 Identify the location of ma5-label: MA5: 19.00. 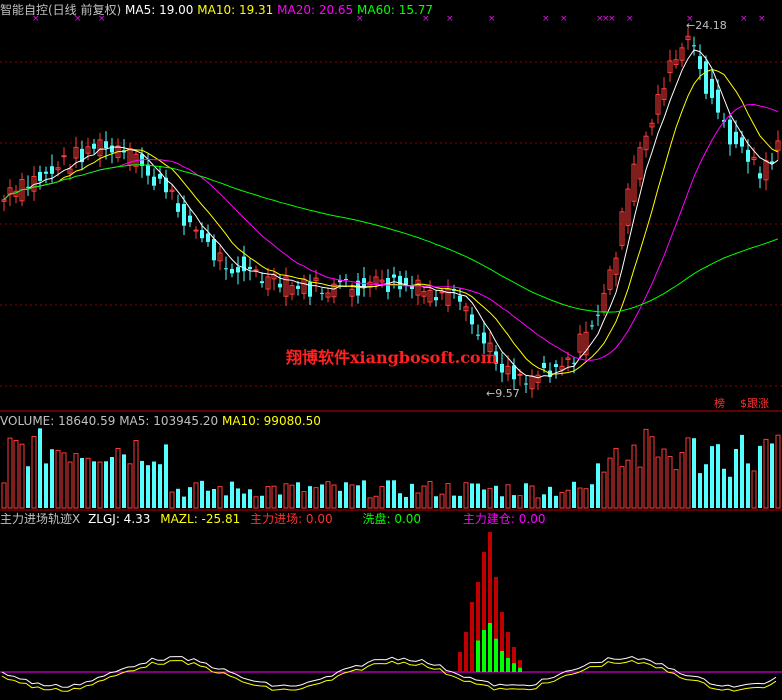
(159, 10).